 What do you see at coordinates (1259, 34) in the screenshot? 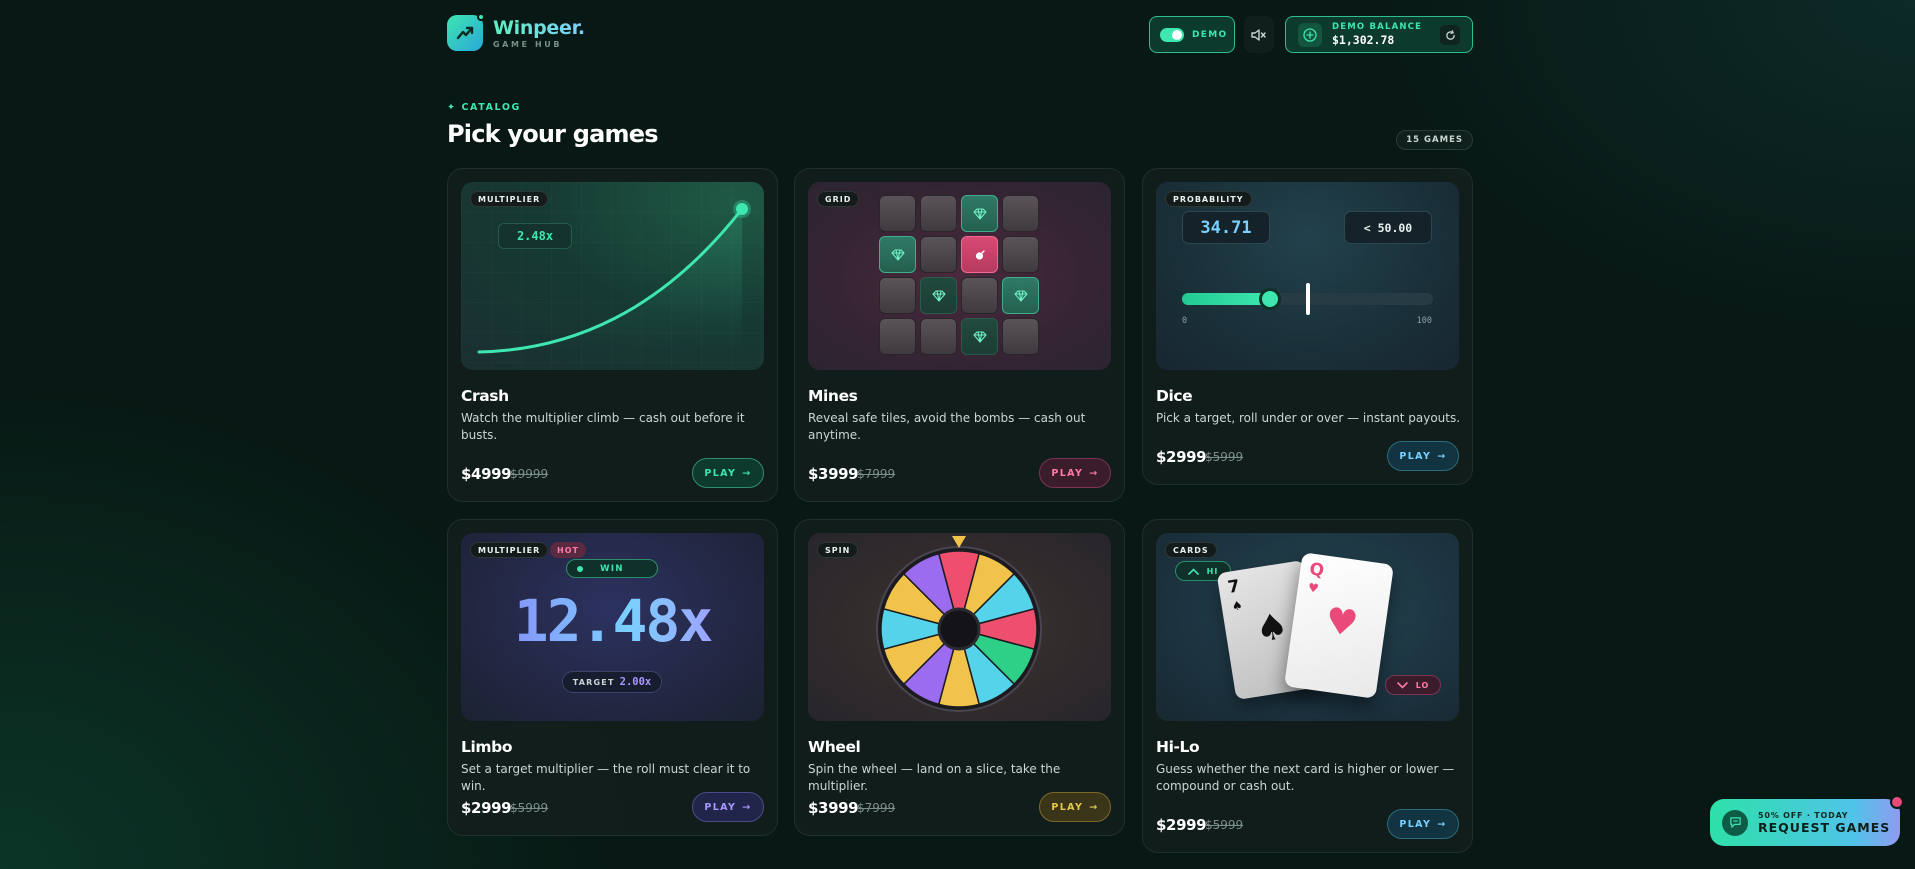
I see `mute-button` at bounding box center [1259, 34].